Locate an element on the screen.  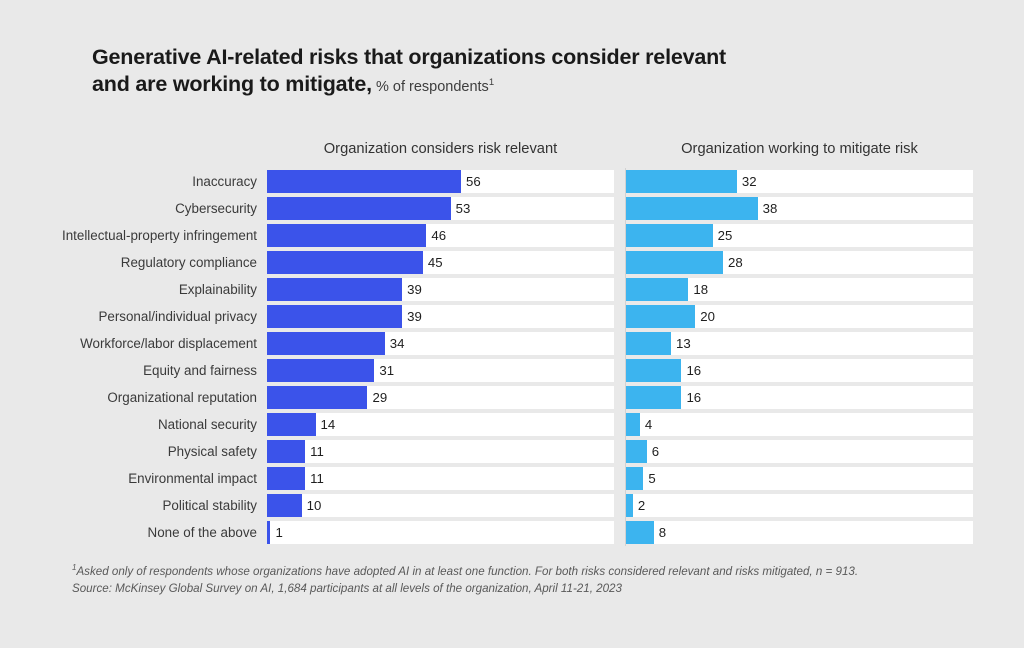
bar-track-right: 13 is located at coordinates (799, 343).